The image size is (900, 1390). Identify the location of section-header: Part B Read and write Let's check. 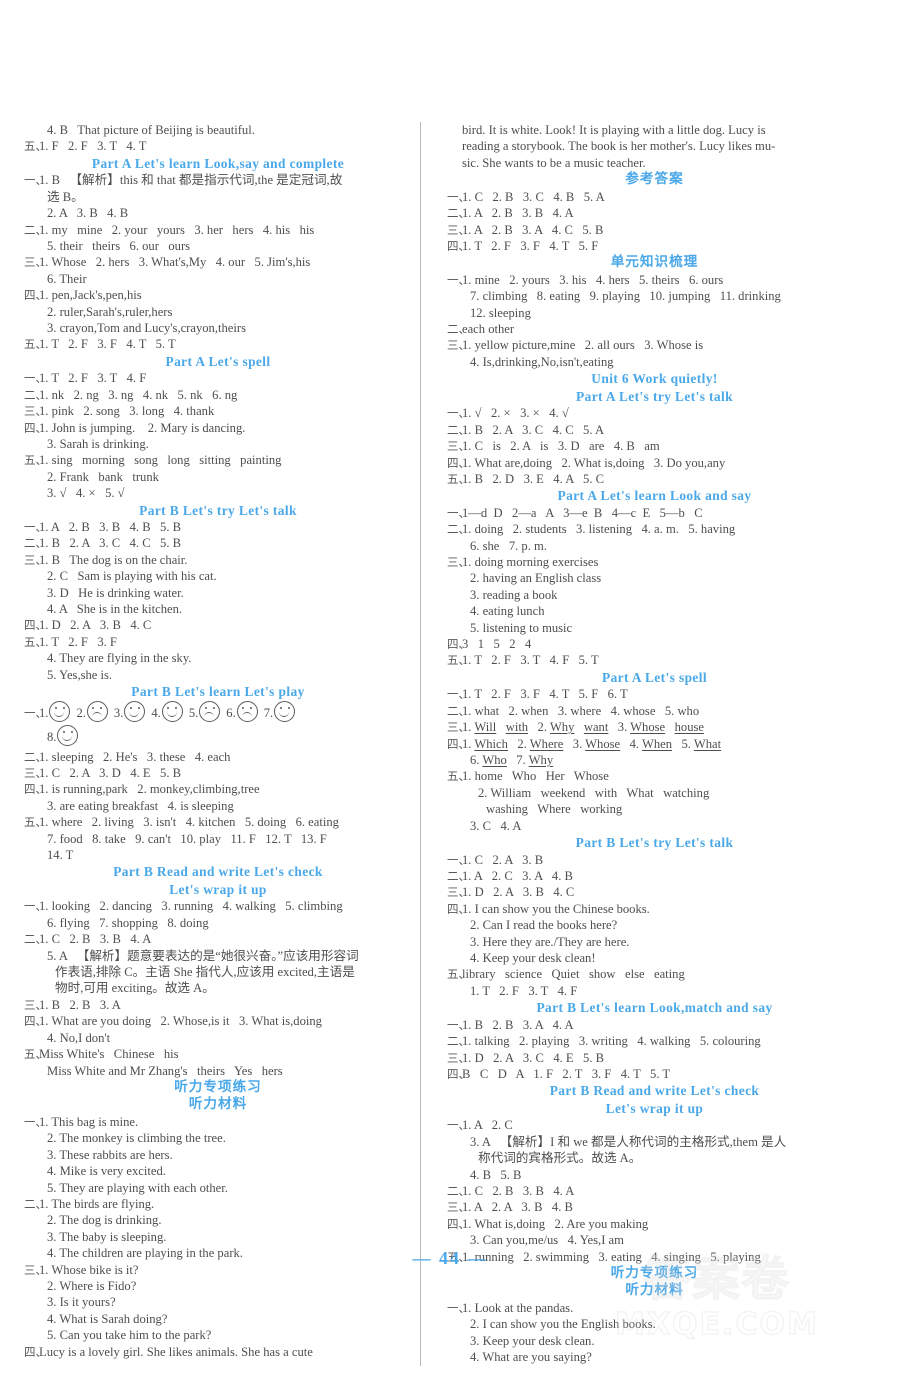
(654, 1091).